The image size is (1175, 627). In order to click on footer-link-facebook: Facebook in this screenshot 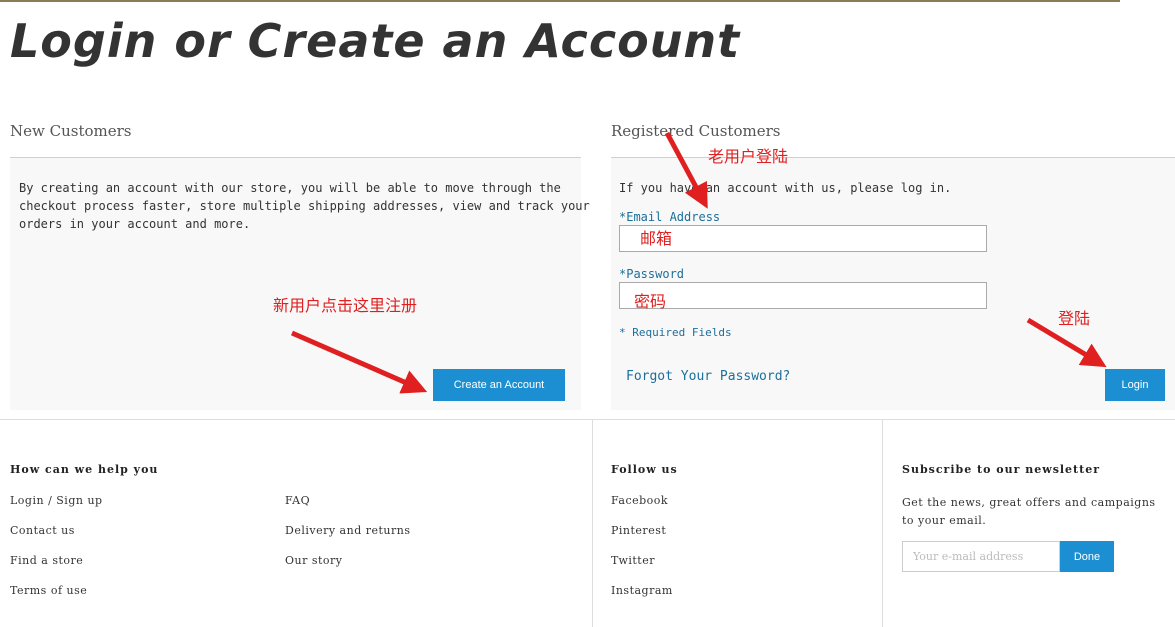, I will do `click(639, 500)`.